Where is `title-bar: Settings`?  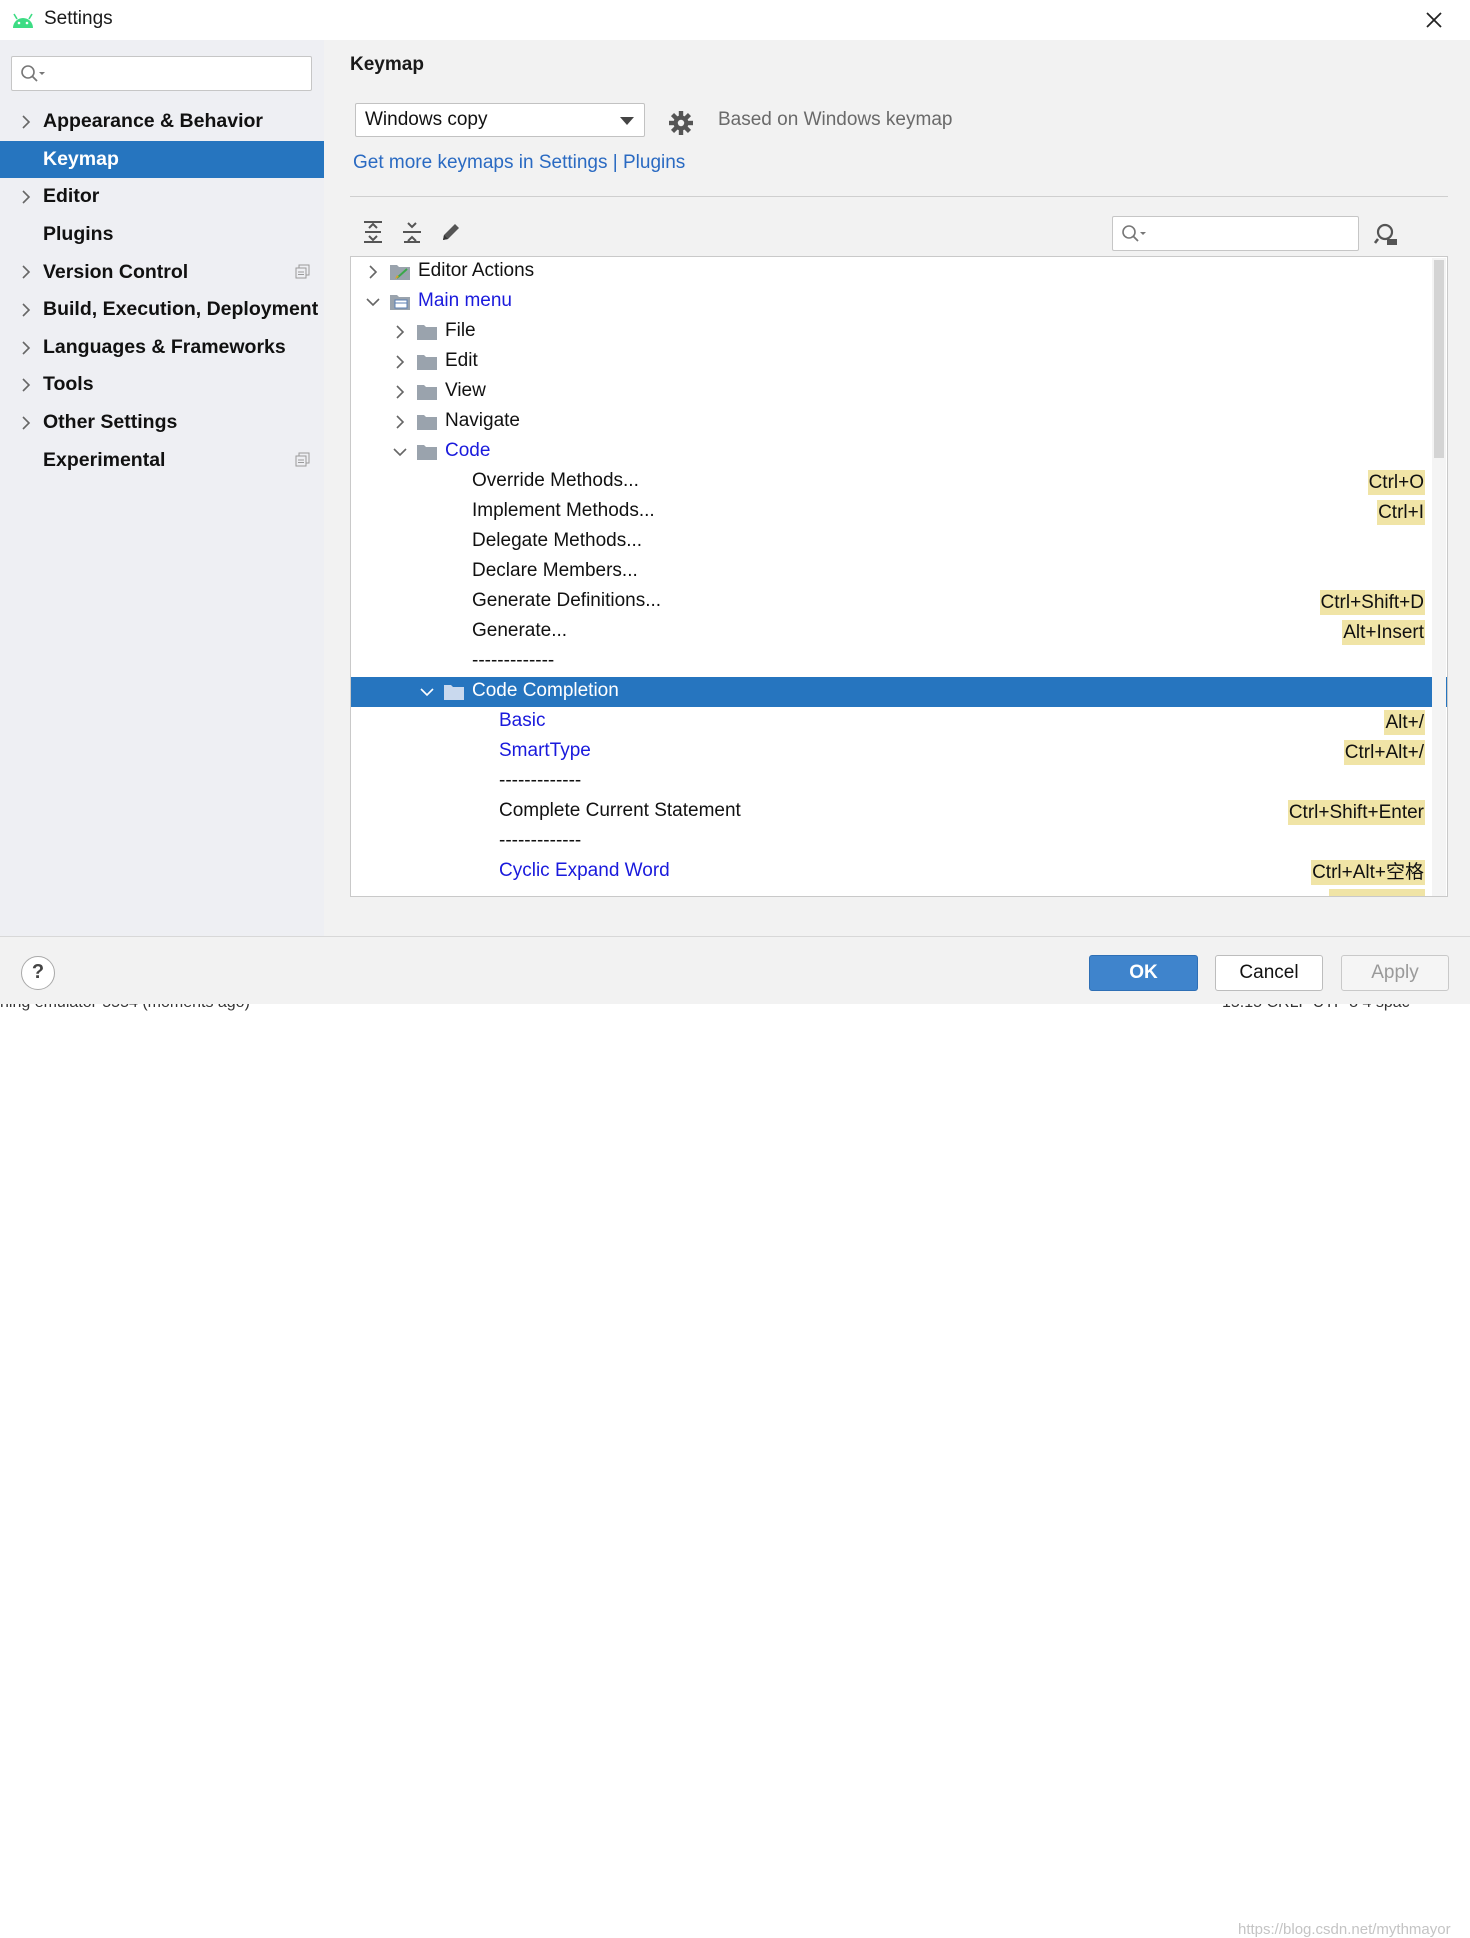 title-bar: Settings is located at coordinates (735, 20).